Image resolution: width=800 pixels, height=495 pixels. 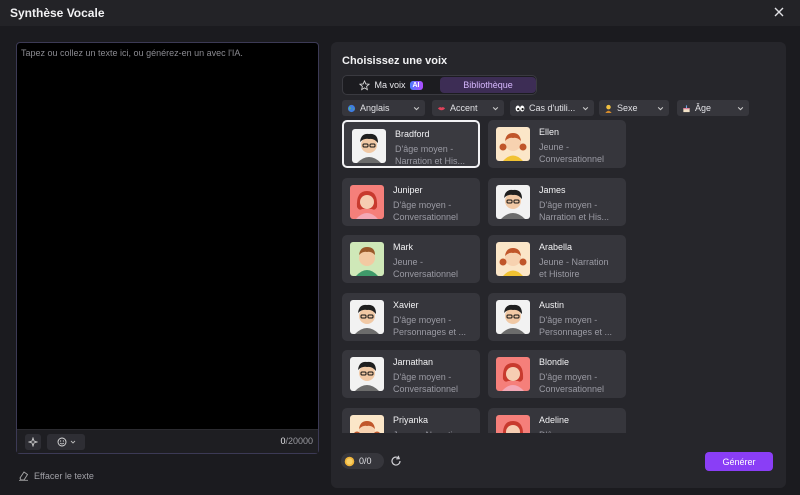 What do you see at coordinates (365, 461) in the screenshot?
I see `credits-value: 0/0` at bounding box center [365, 461].